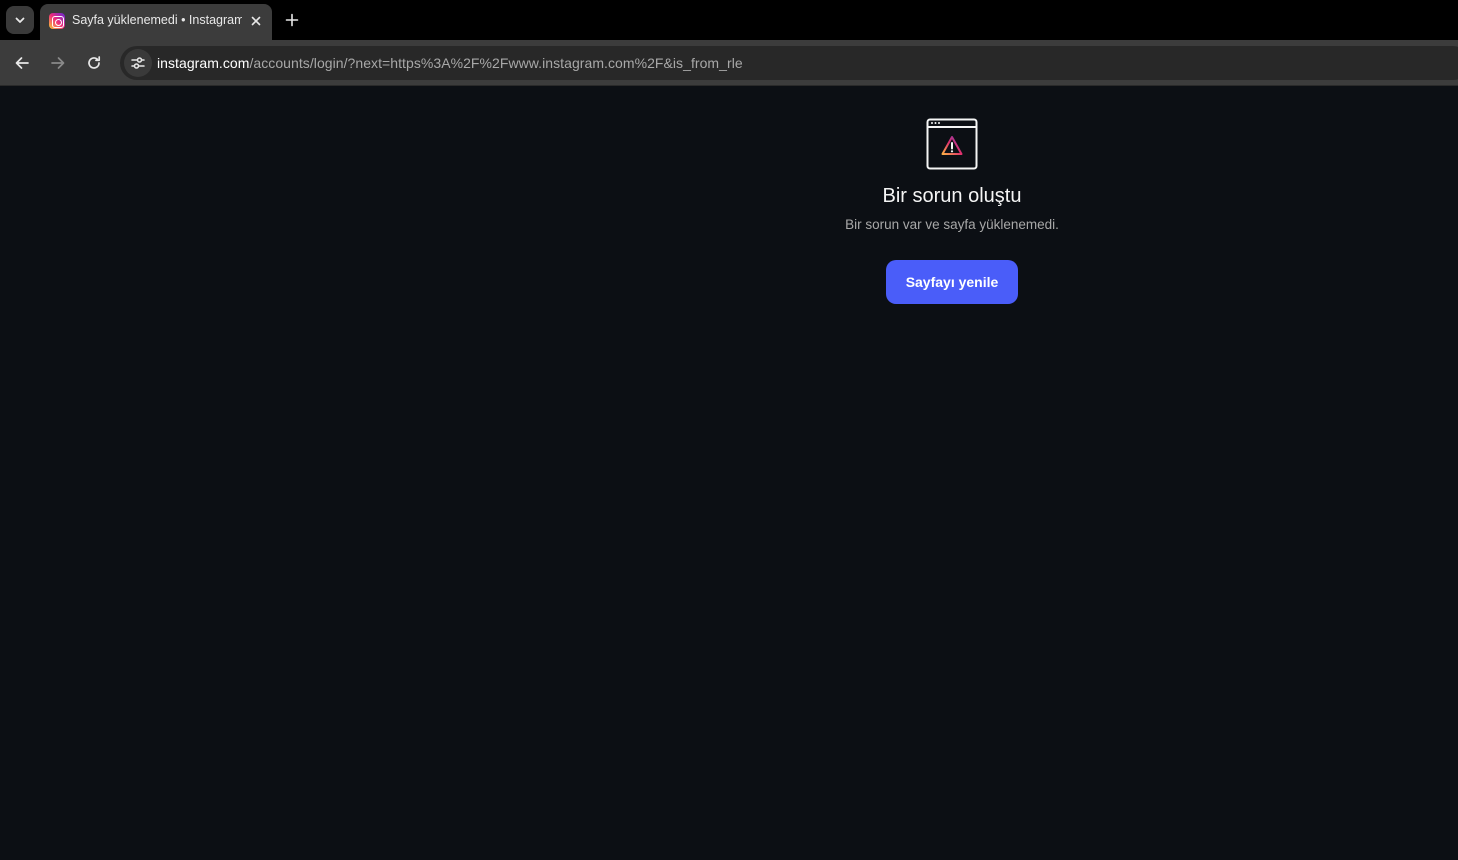  Describe the element at coordinates (57, 21) in the screenshot. I see `instagram-icon` at that location.